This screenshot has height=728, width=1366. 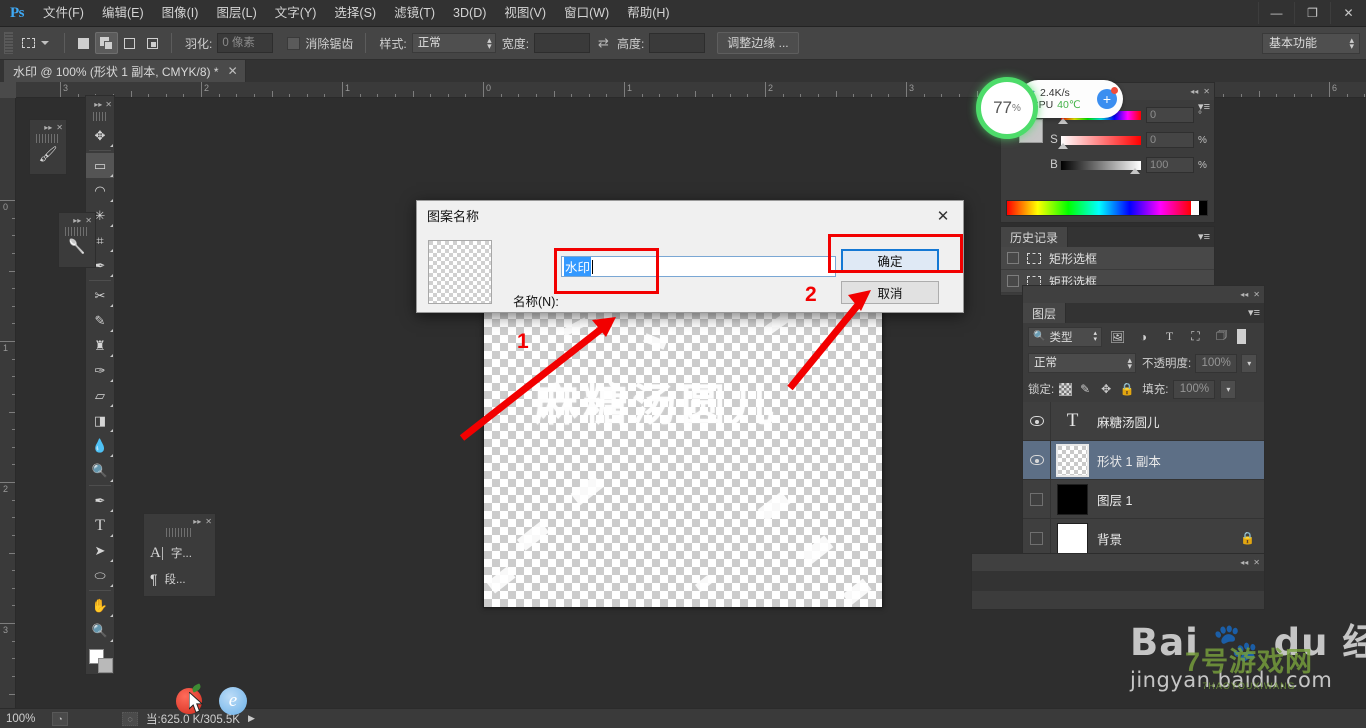 What do you see at coordinates (100, 295) in the screenshot?
I see `healing-brush-tool: ✂` at bounding box center [100, 295].